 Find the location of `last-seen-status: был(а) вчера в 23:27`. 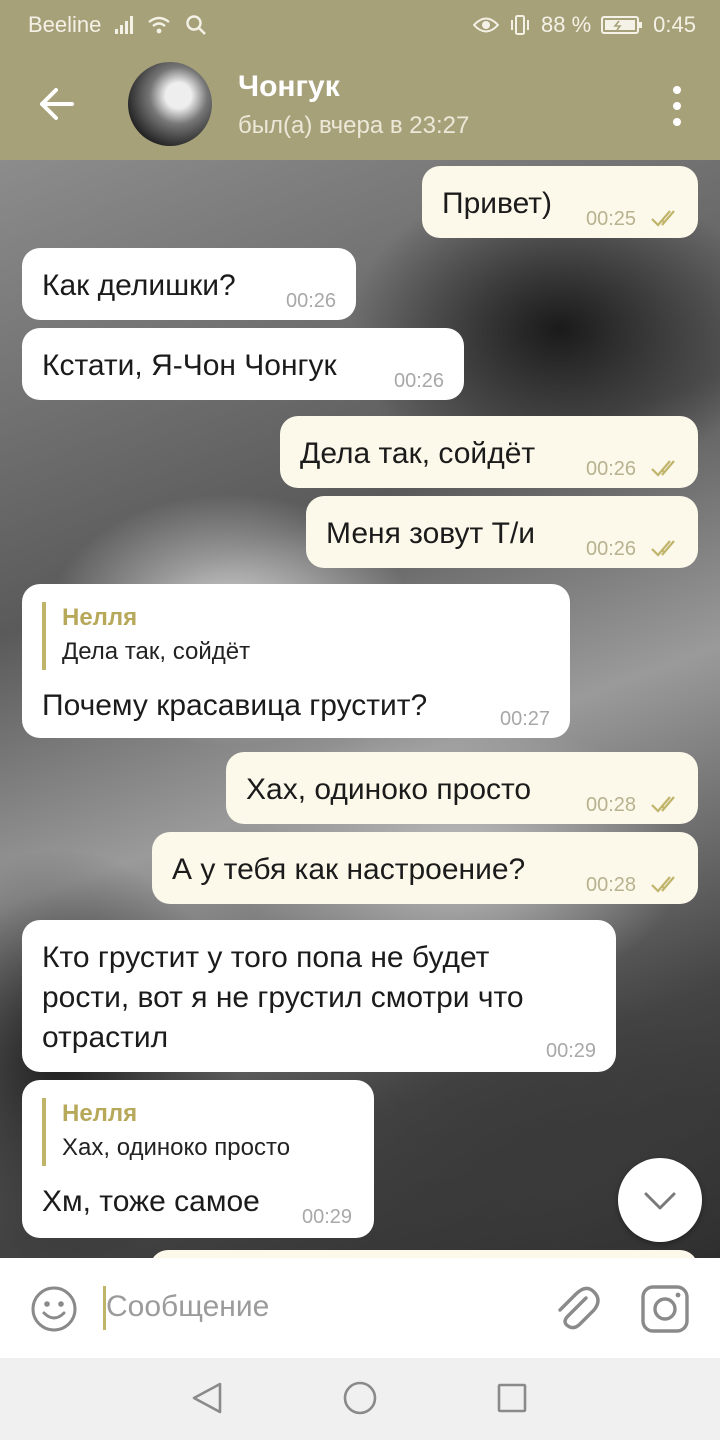

last-seen-status: был(а) вчера в 23:27 is located at coordinates (354, 125).